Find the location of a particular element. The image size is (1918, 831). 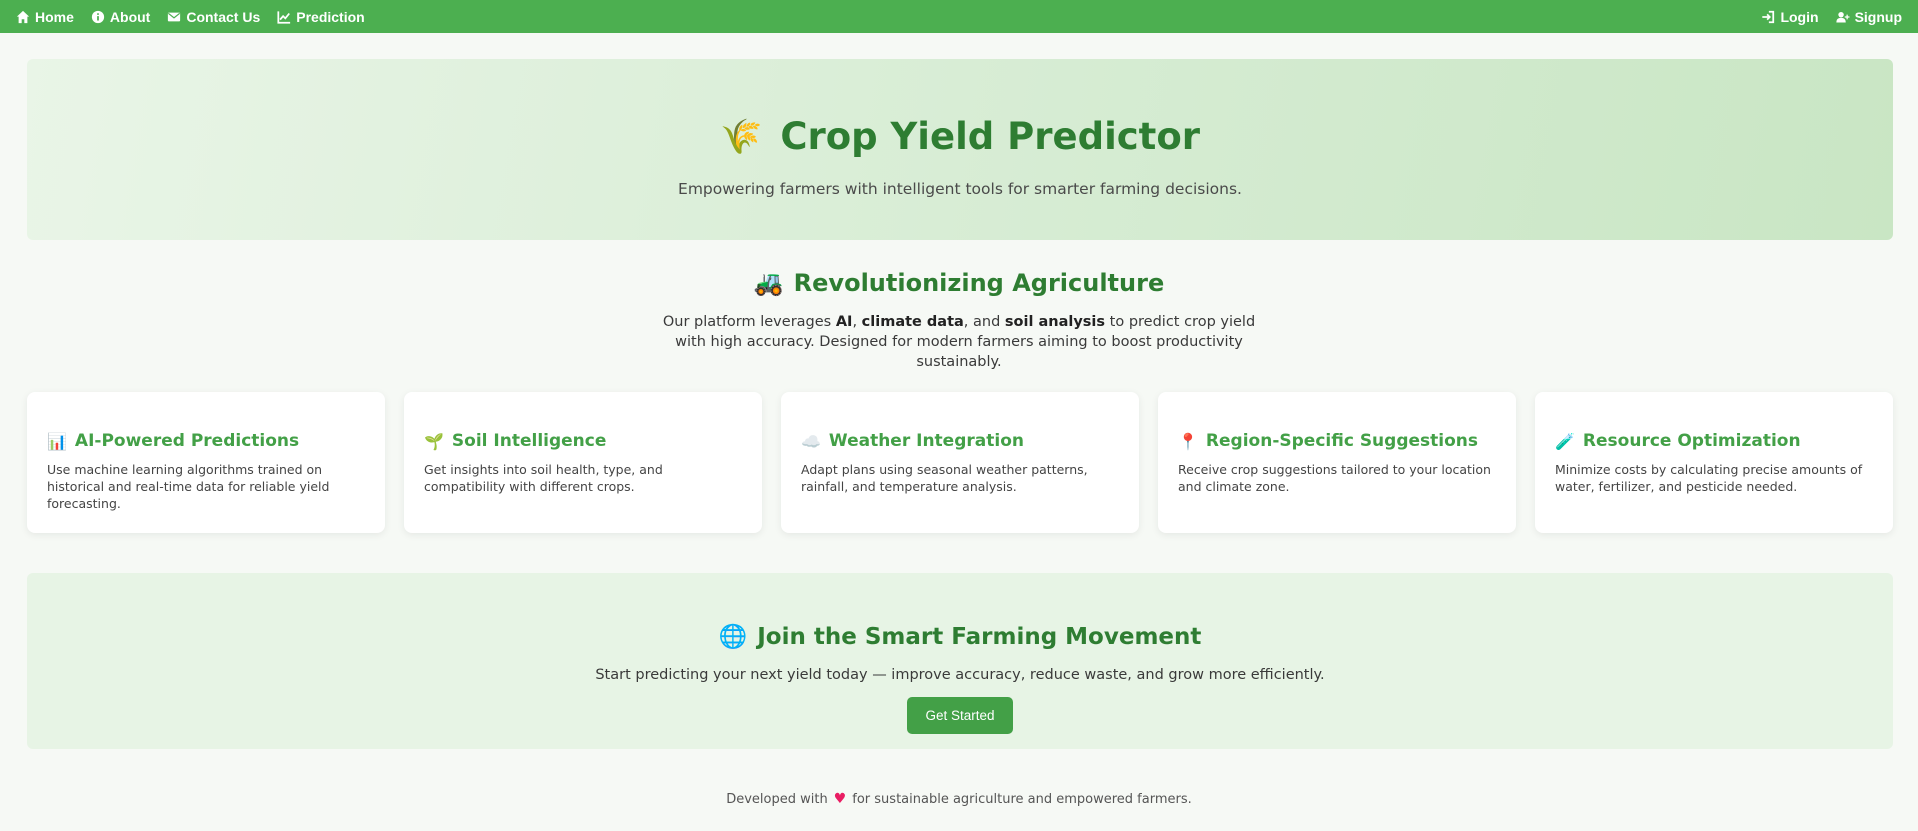

nav-prediction-label: Prediction is located at coordinates (330, 16).